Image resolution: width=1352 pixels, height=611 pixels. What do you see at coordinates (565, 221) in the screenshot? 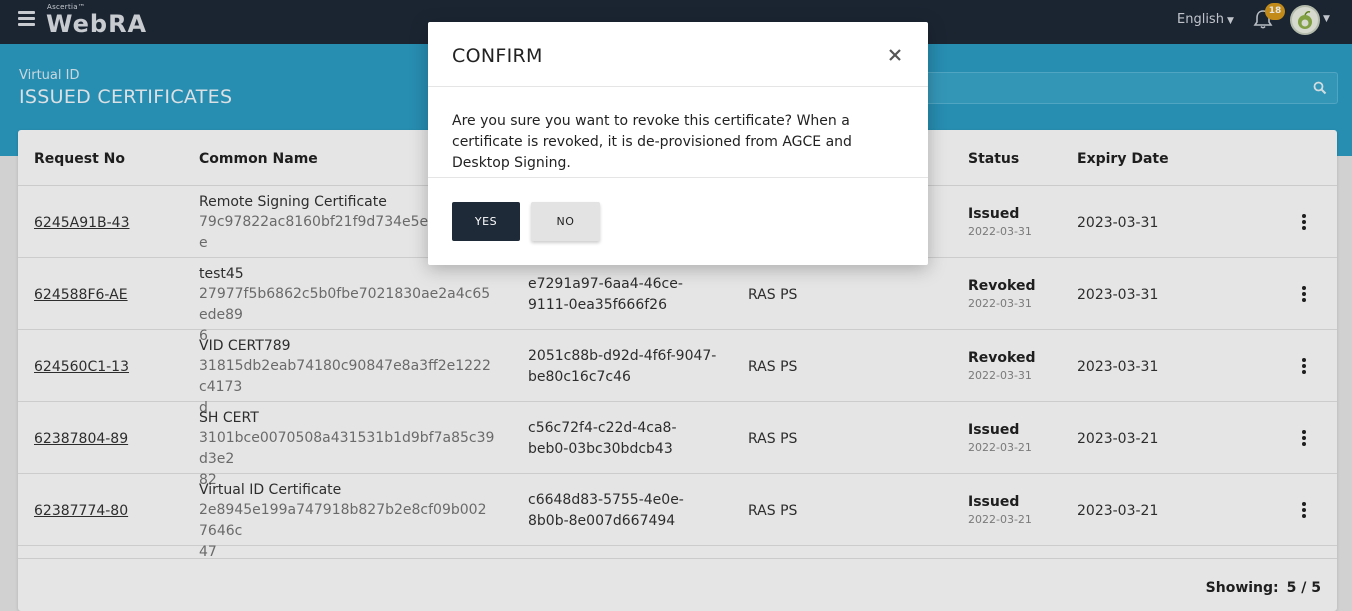
I see `no-button: NO` at bounding box center [565, 221].